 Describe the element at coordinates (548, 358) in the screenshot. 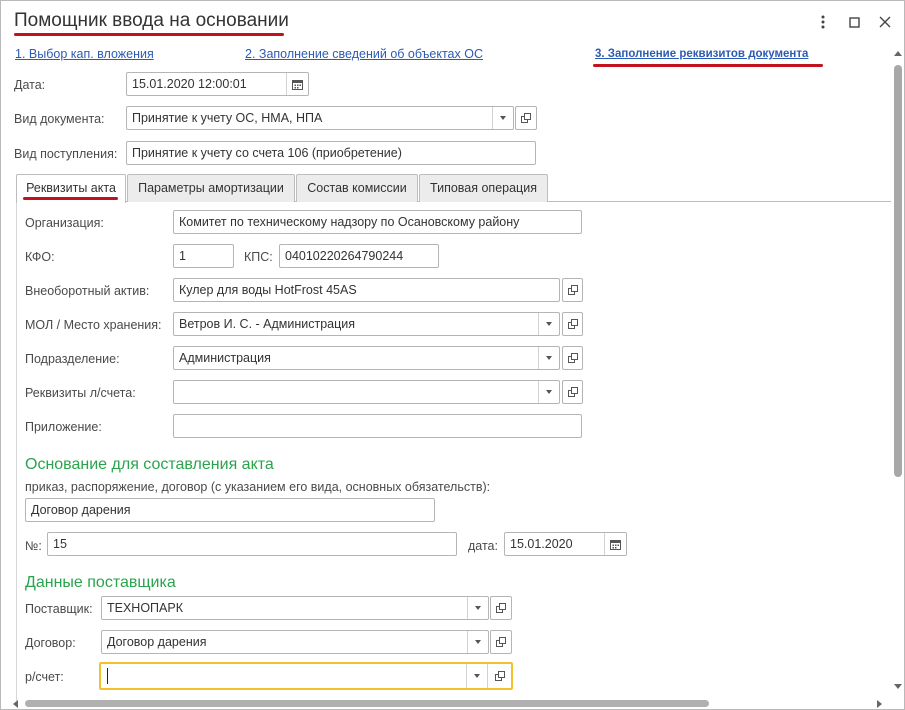

I see `dept-chevron-down-icon` at that location.